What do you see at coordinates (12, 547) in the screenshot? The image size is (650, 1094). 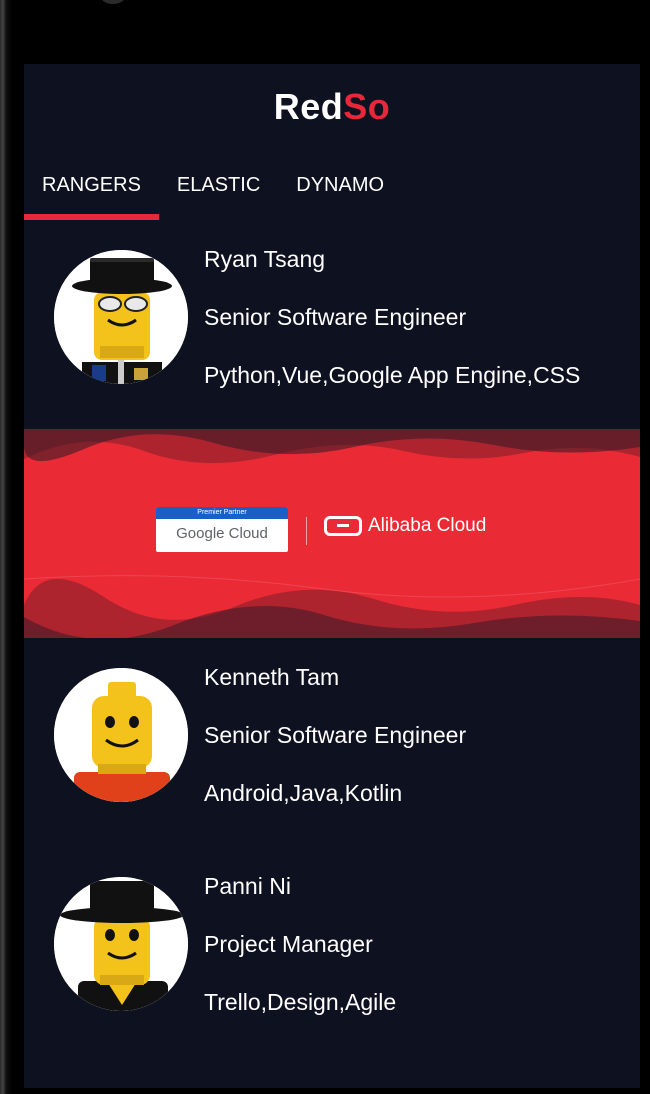 I see `device-bezel-left` at bounding box center [12, 547].